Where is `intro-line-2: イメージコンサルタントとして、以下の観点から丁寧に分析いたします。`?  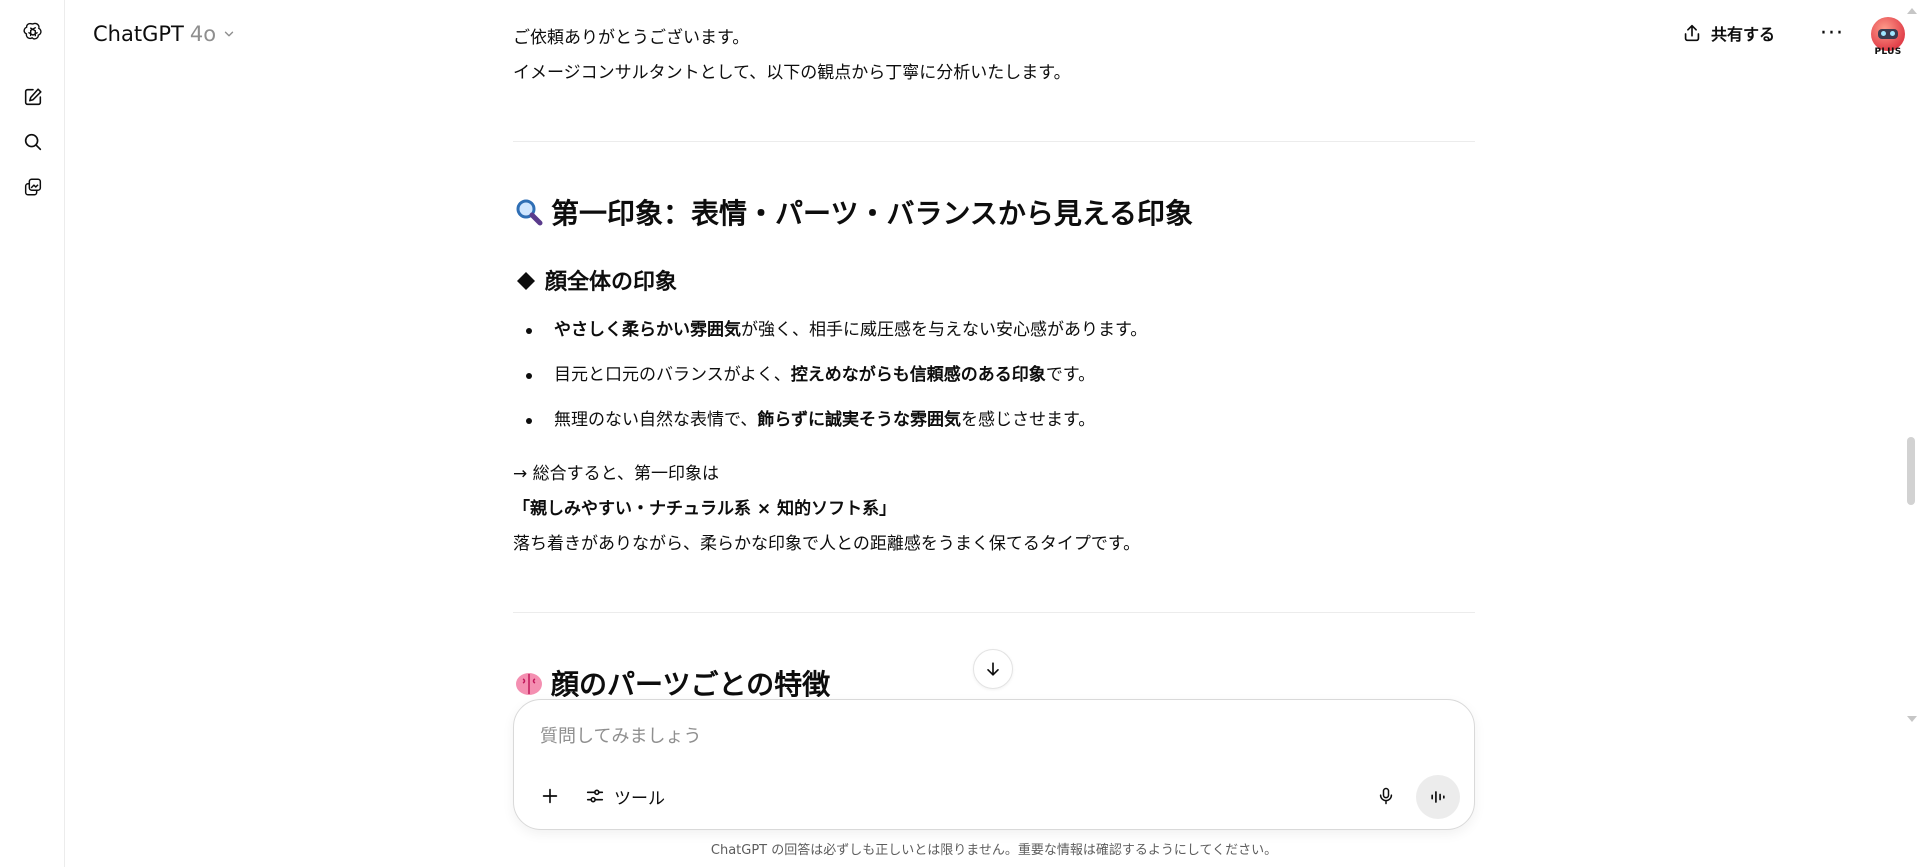 intro-line-2: イメージコンサルタントとして、以下の観点から丁寧に分析いたします。 is located at coordinates (792, 73).